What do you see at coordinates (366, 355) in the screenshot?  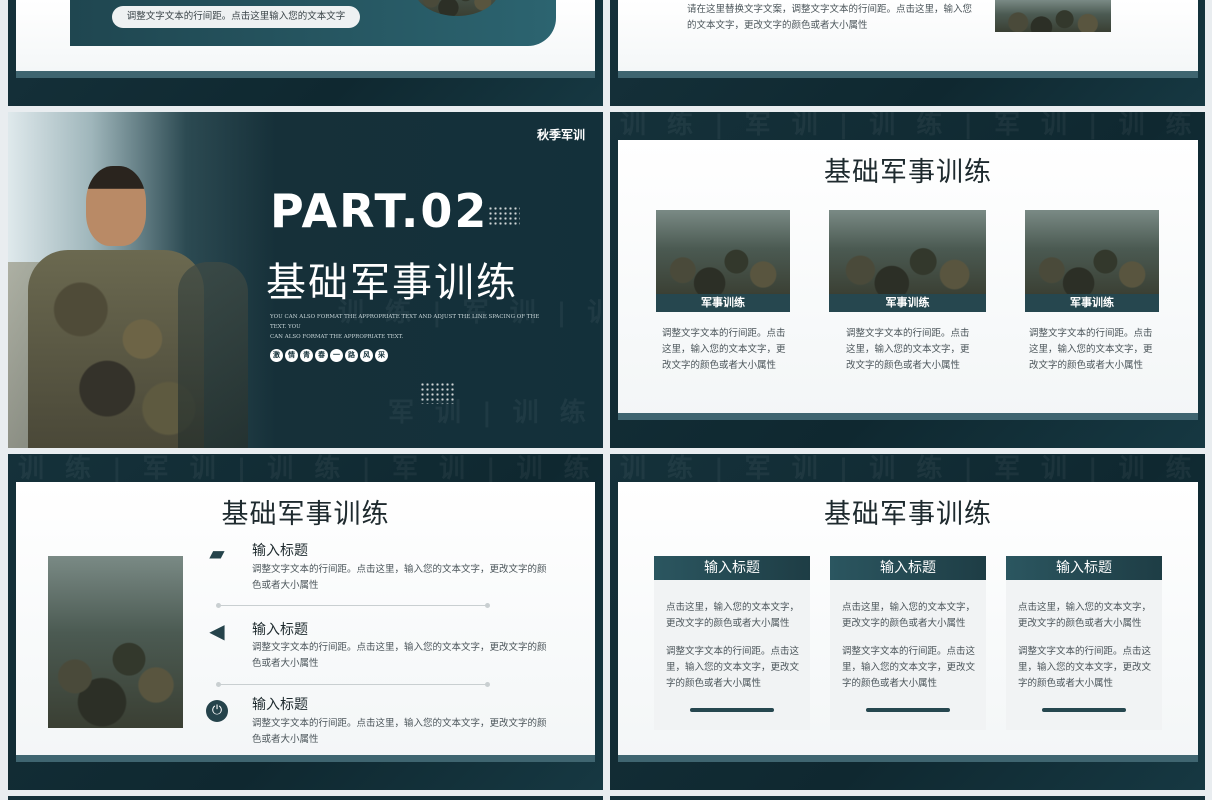 I see `tag-badge: 风` at bounding box center [366, 355].